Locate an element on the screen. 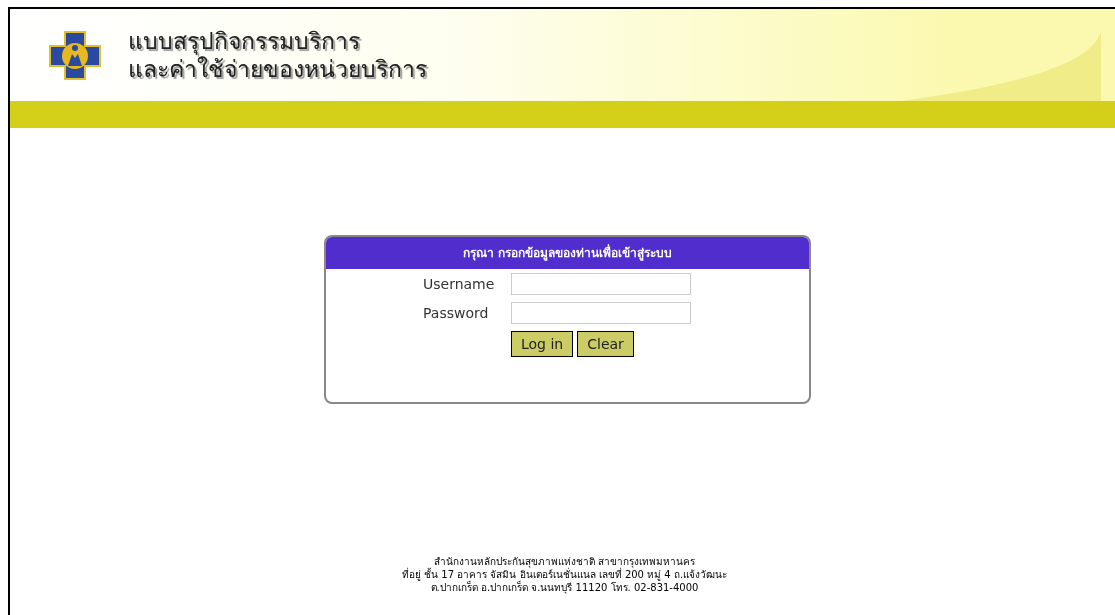  medical-cross-logo-icon is located at coordinates (75, 55).